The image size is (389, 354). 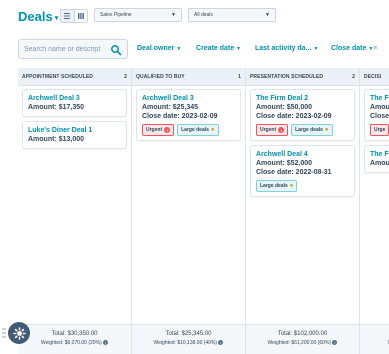 I want to click on page-header: Deals ▾ Sales Pipeline ▼ All deals ▼, so click(x=194, y=15).